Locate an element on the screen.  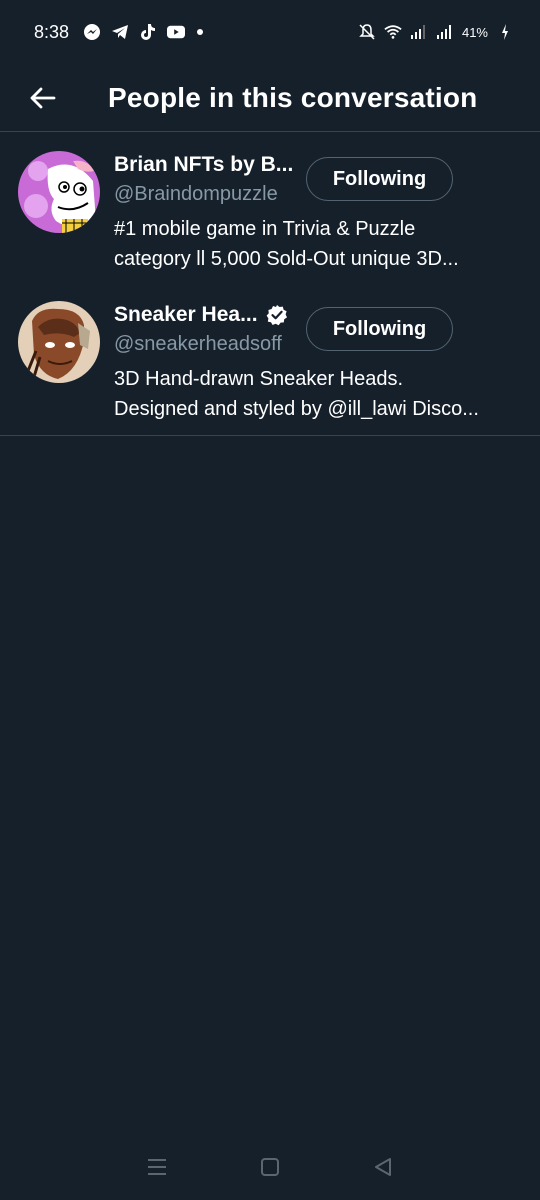
status-time: 8:38 is located at coordinates (52, 31).